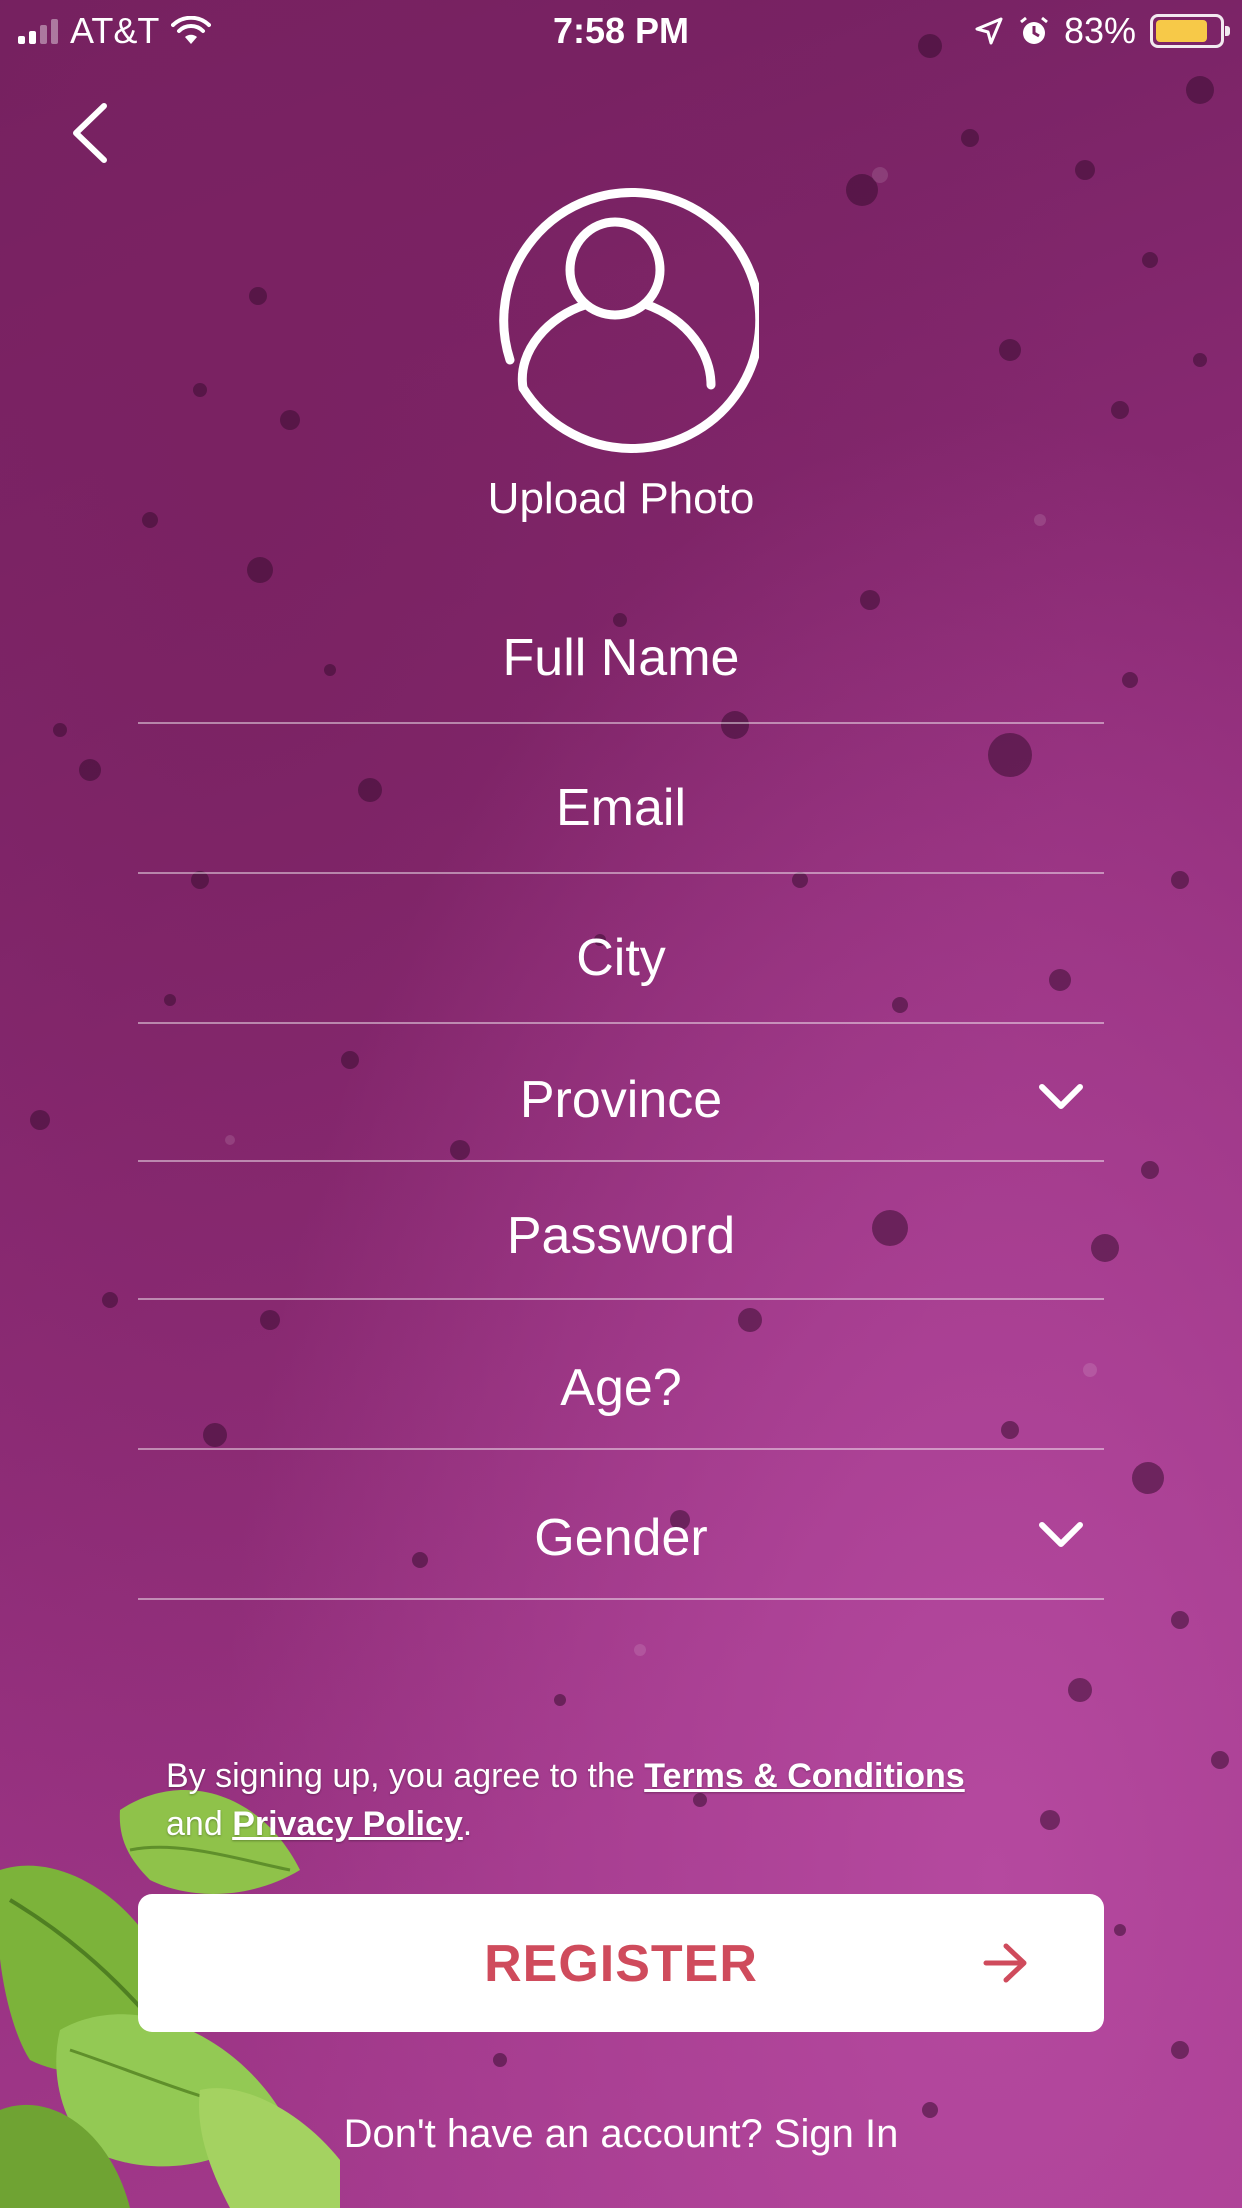 Image resolution: width=1242 pixels, height=2208 pixels. I want to click on city-field: City, so click(621, 969).